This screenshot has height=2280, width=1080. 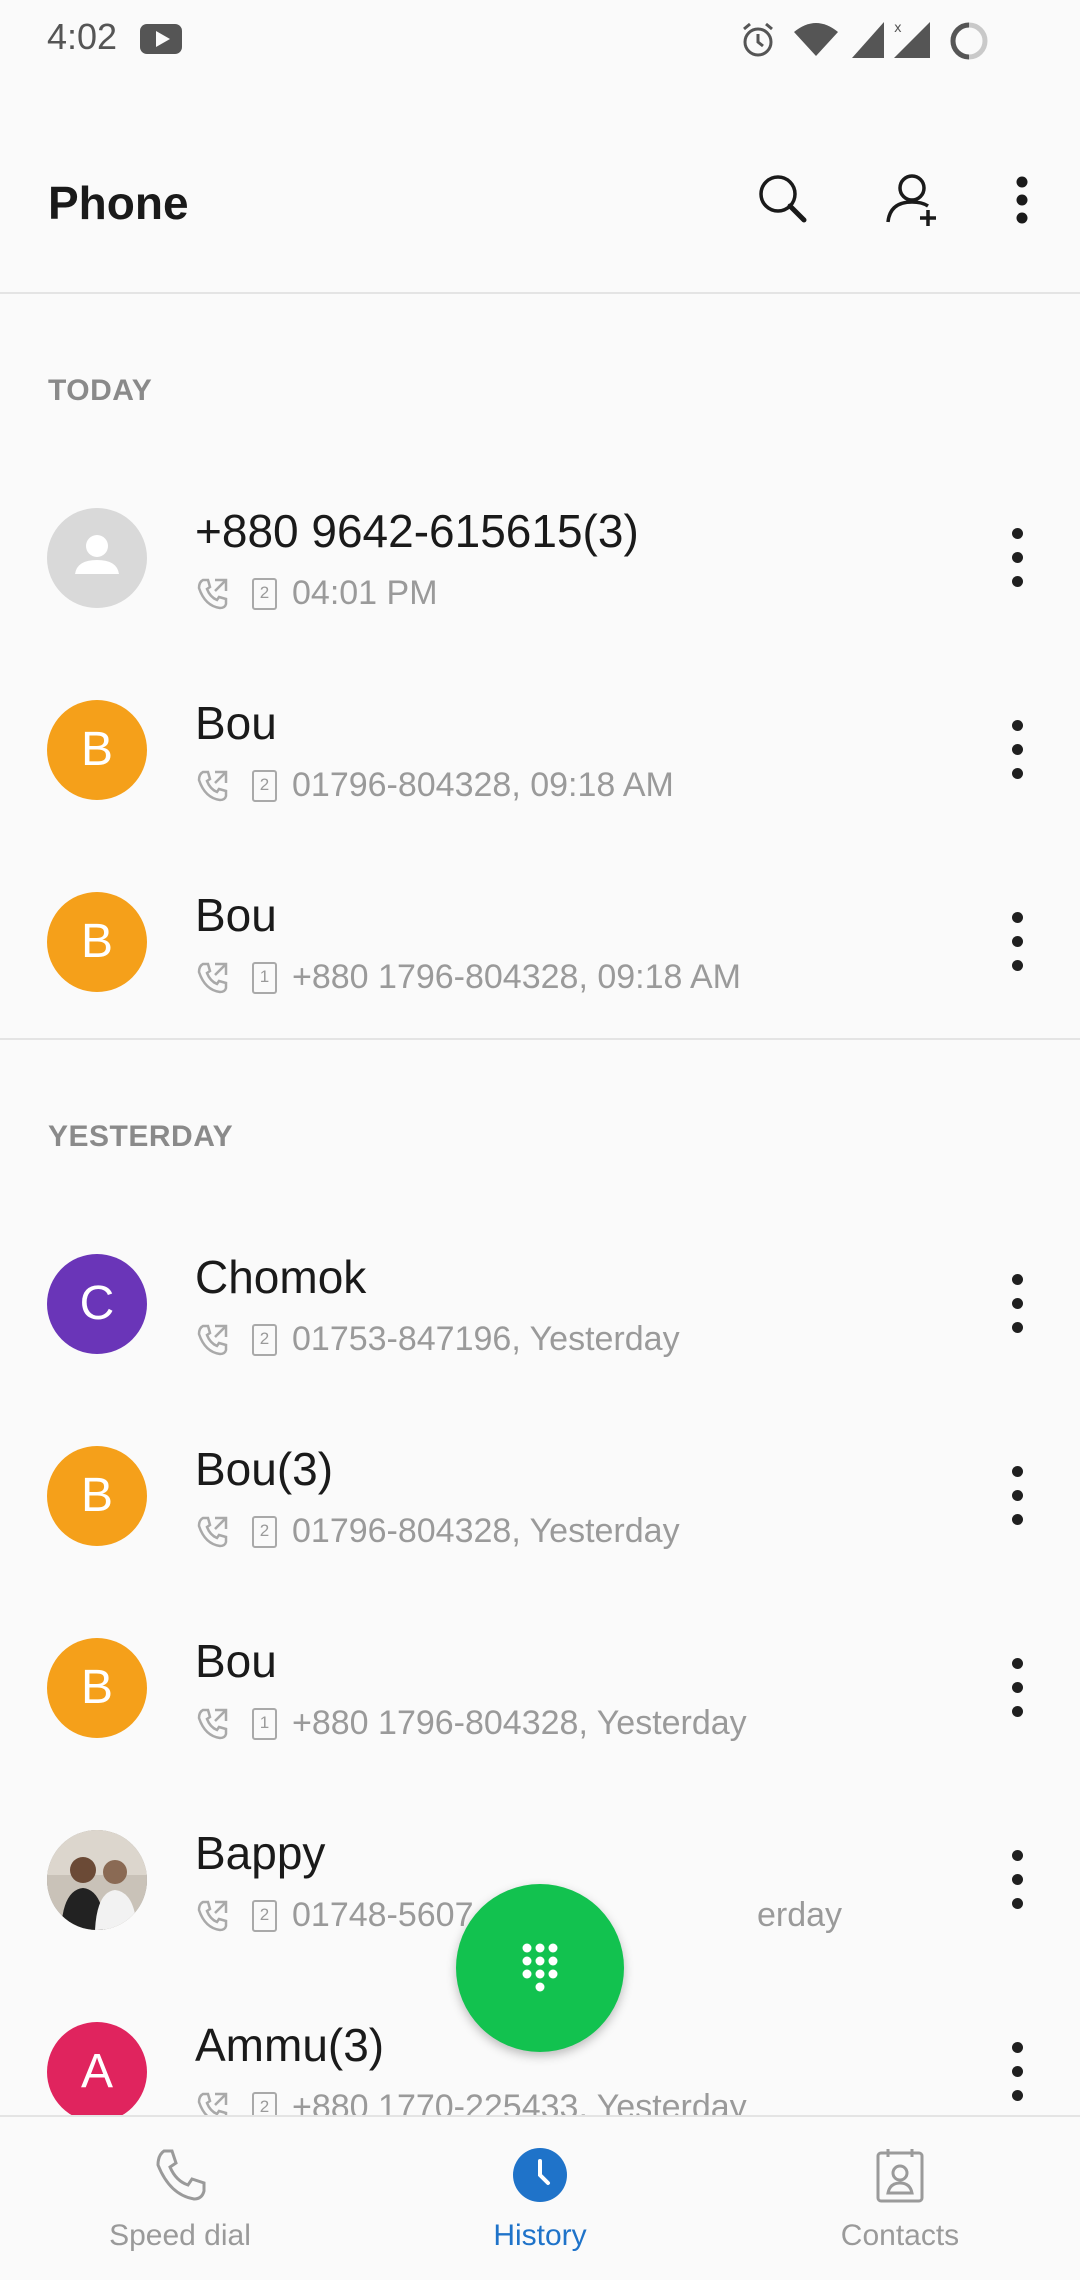 What do you see at coordinates (540, 2175) in the screenshot?
I see `clock-icon` at bounding box center [540, 2175].